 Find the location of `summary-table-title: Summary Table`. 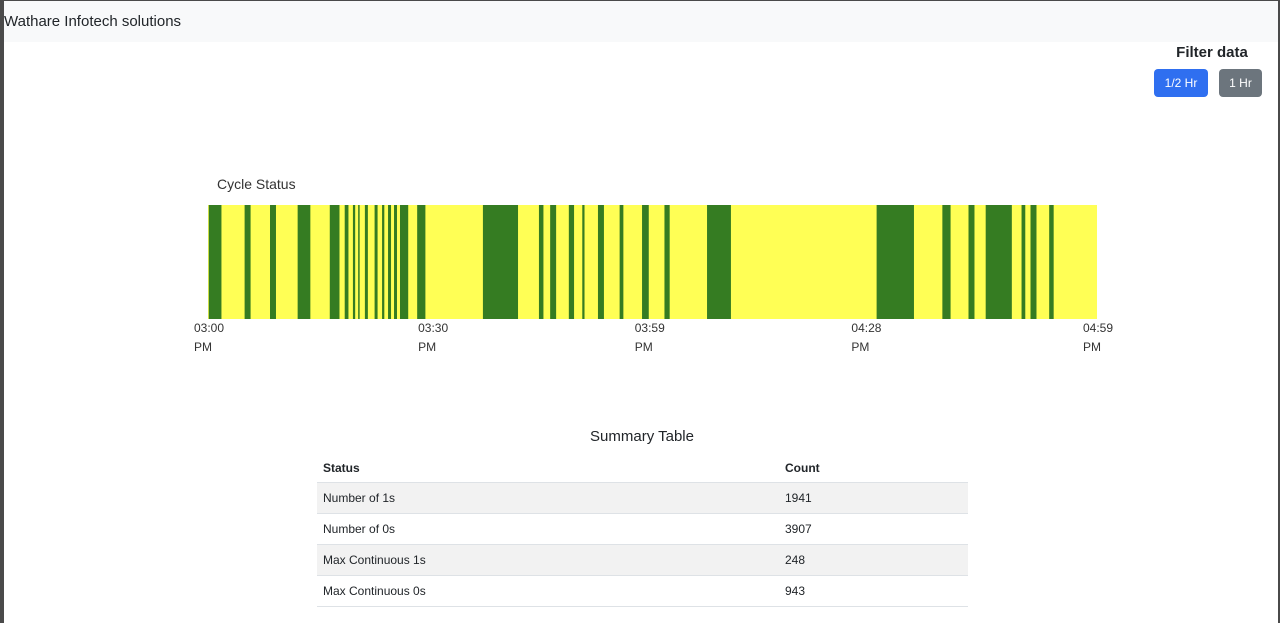

summary-table-title: Summary Table is located at coordinates (642, 436).